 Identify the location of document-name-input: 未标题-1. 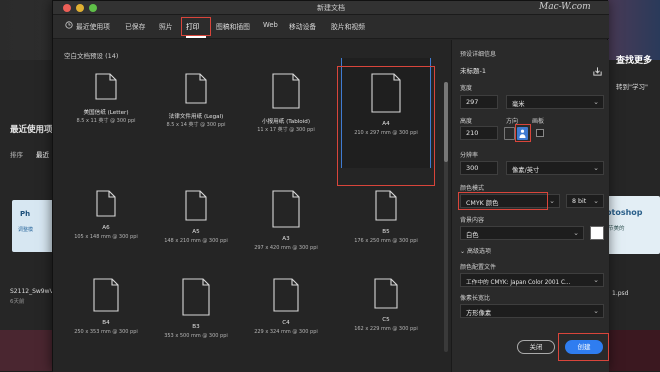
(473, 70).